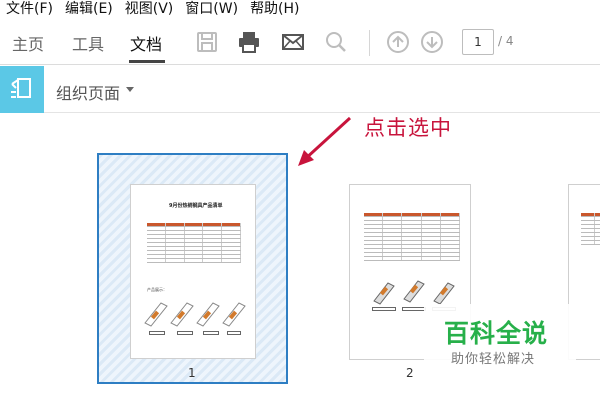 This screenshot has width=600, height=400. What do you see at coordinates (207, 42) in the screenshot?
I see `save-icon` at bounding box center [207, 42].